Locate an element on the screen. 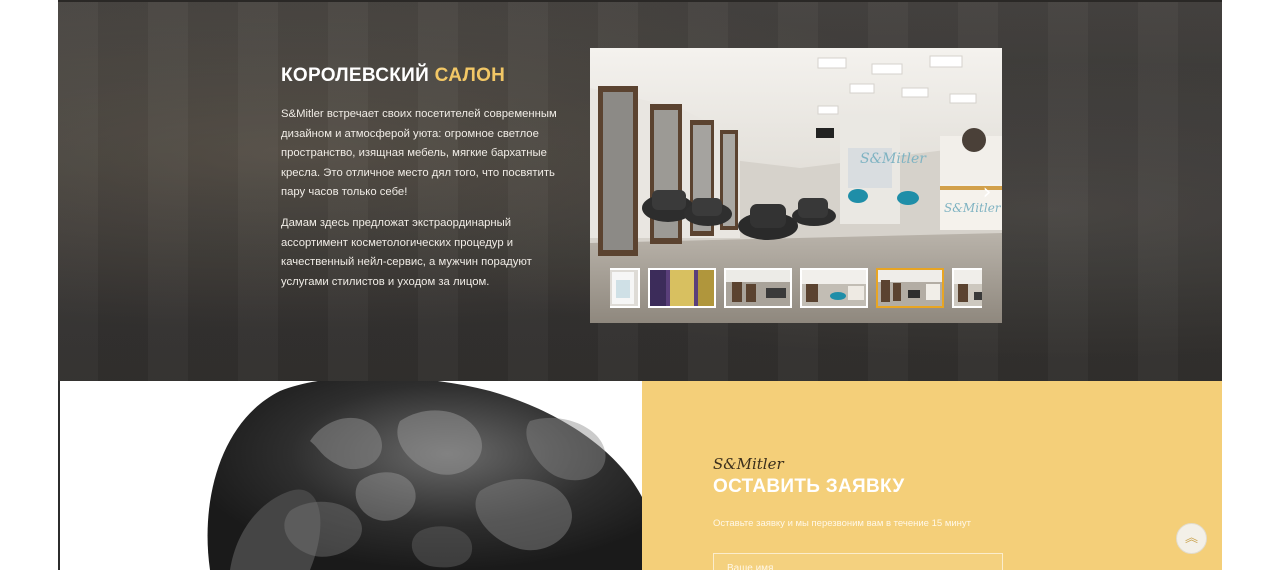 The width and height of the screenshot is (1280, 570). gallery-thumbnails is located at coordinates (796, 288).